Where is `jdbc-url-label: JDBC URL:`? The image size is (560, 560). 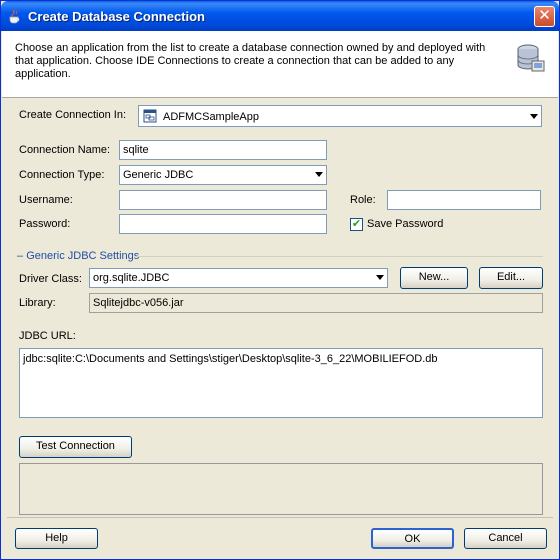 jdbc-url-label: JDBC URL: is located at coordinates (47, 336).